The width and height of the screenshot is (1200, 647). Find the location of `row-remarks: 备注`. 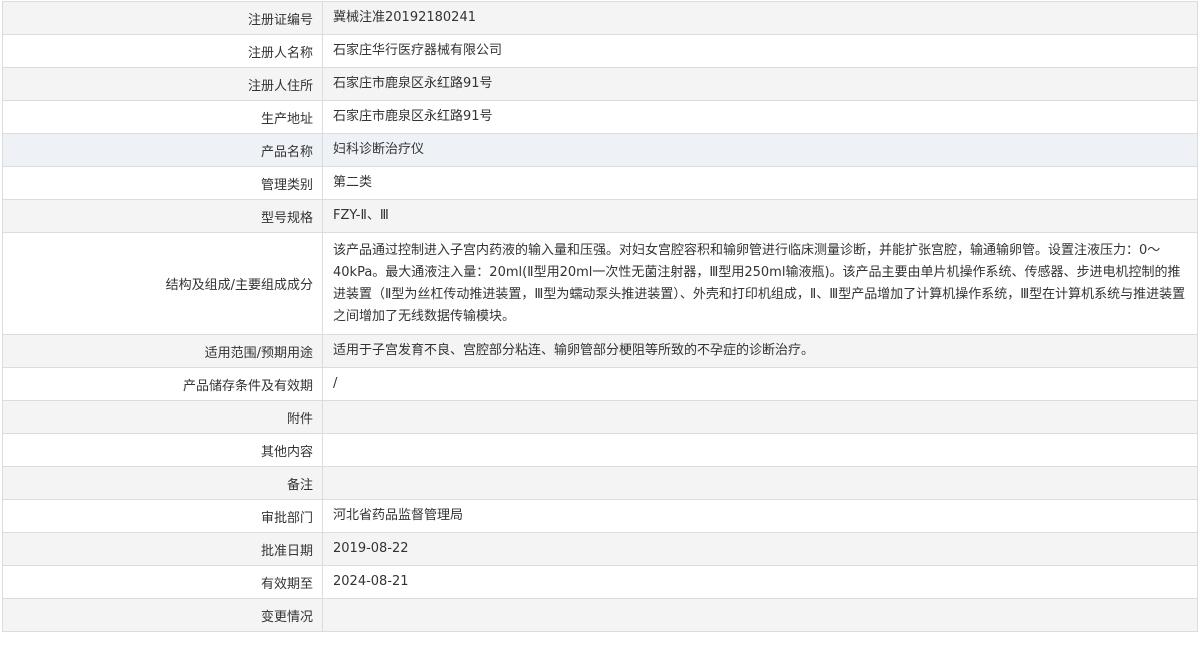

row-remarks: 备注 is located at coordinates (600, 483).